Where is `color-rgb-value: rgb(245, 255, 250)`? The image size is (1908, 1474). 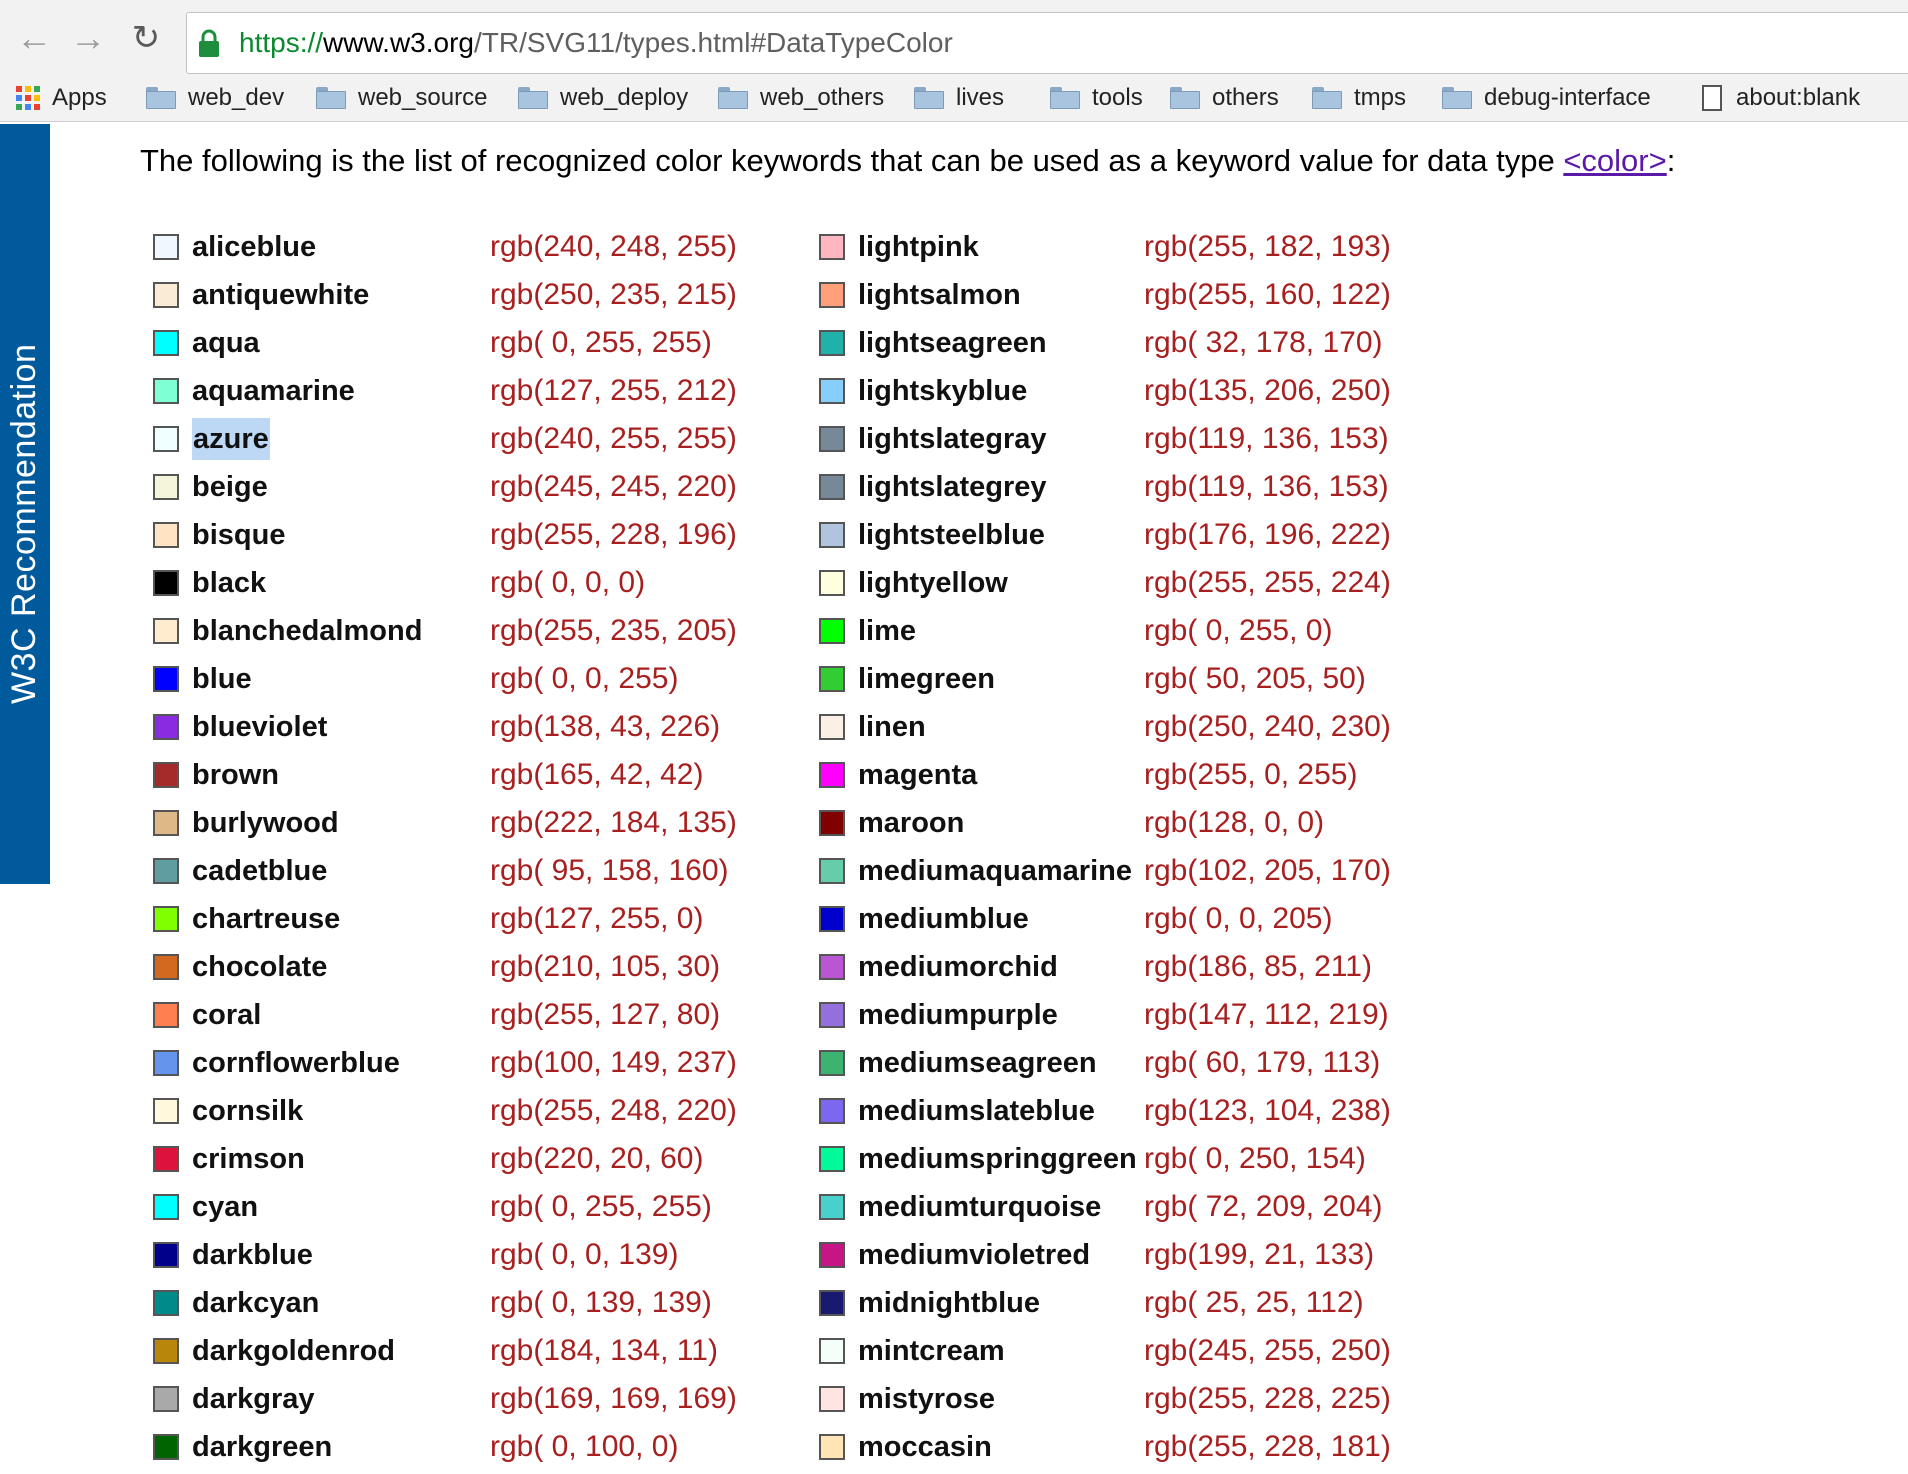 color-rgb-value: rgb(245, 255, 250) is located at coordinates (1267, 1350).